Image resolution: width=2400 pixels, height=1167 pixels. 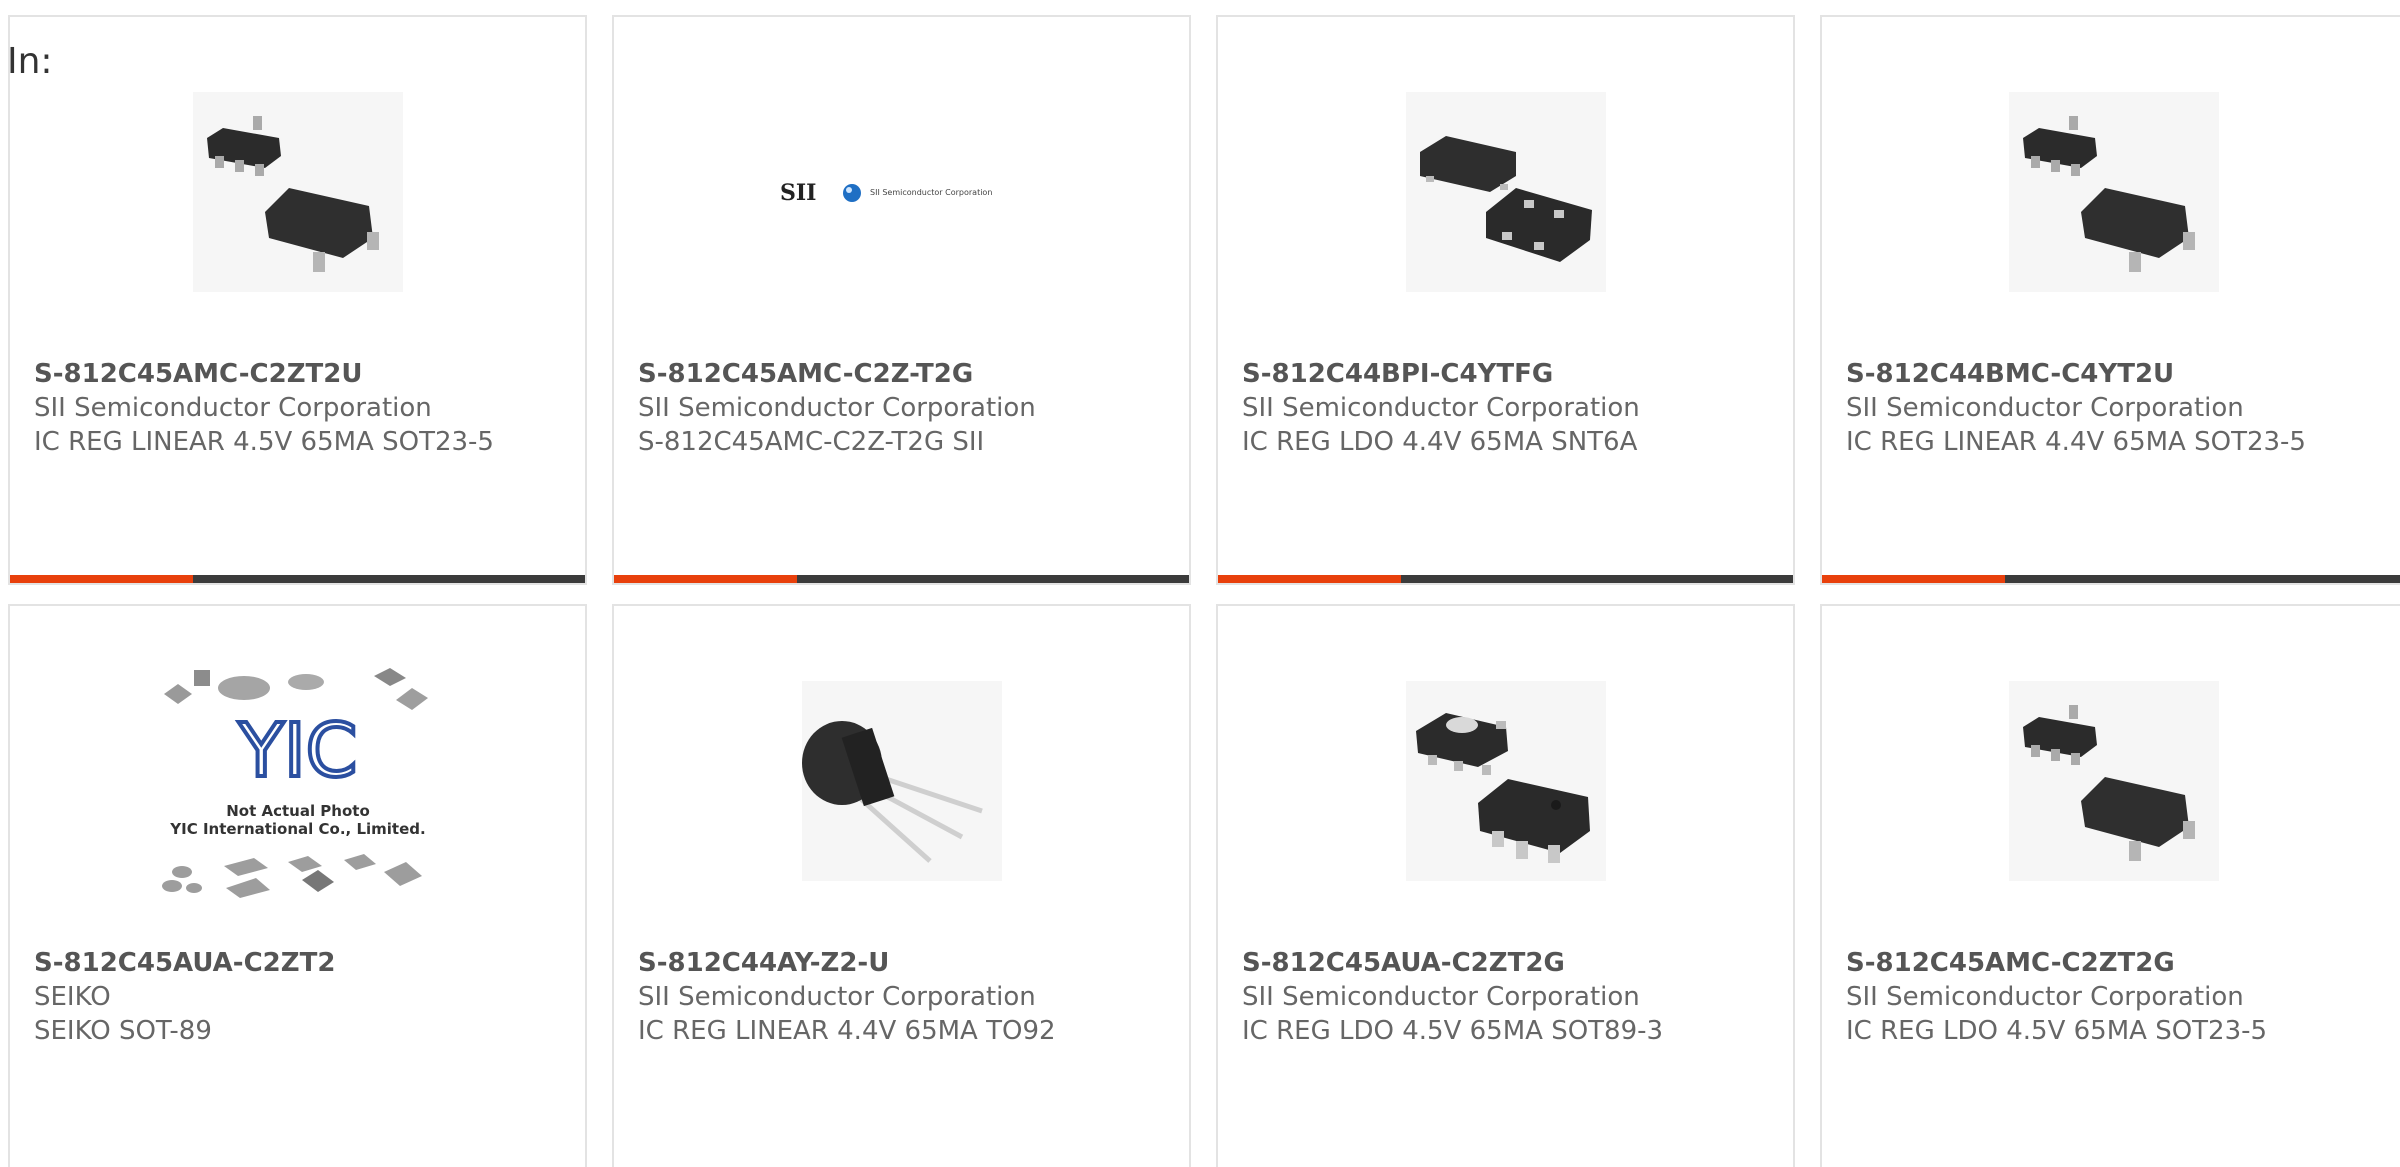 What do you see at coordinates (2076, 442) in the screenshot?
I see `description: IC REG LINEAR 4.4V 65MA SOT23-5` at bounding box center [2076, 442].